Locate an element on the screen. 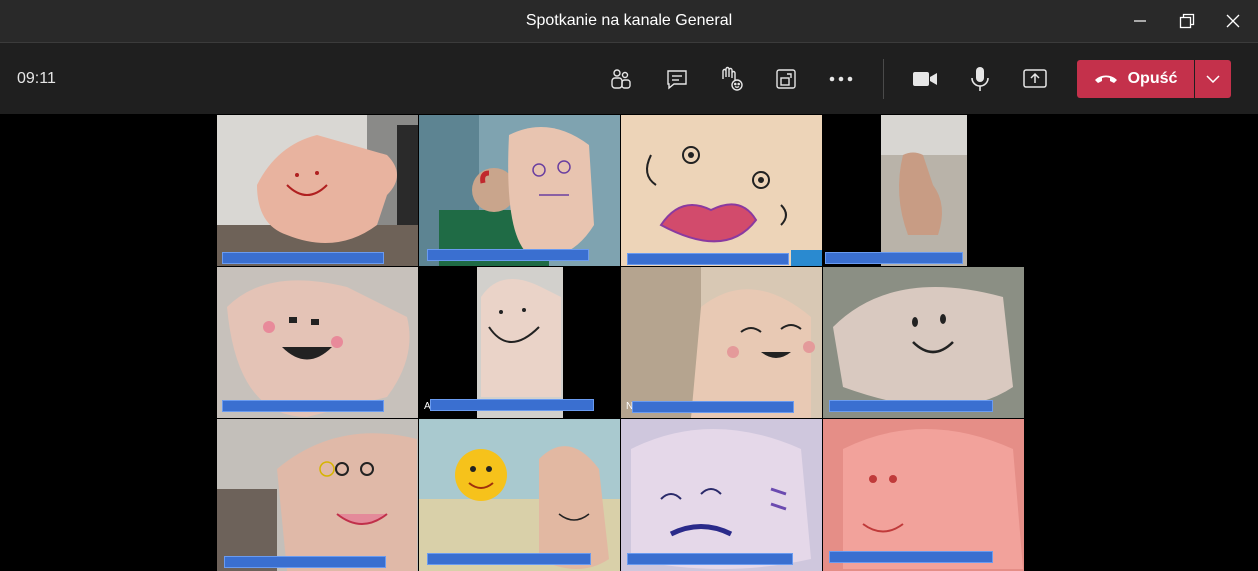 The width and height of the screenshot is (1258, 571). phone-hangup-icon is located at coordinates (1105, 79).